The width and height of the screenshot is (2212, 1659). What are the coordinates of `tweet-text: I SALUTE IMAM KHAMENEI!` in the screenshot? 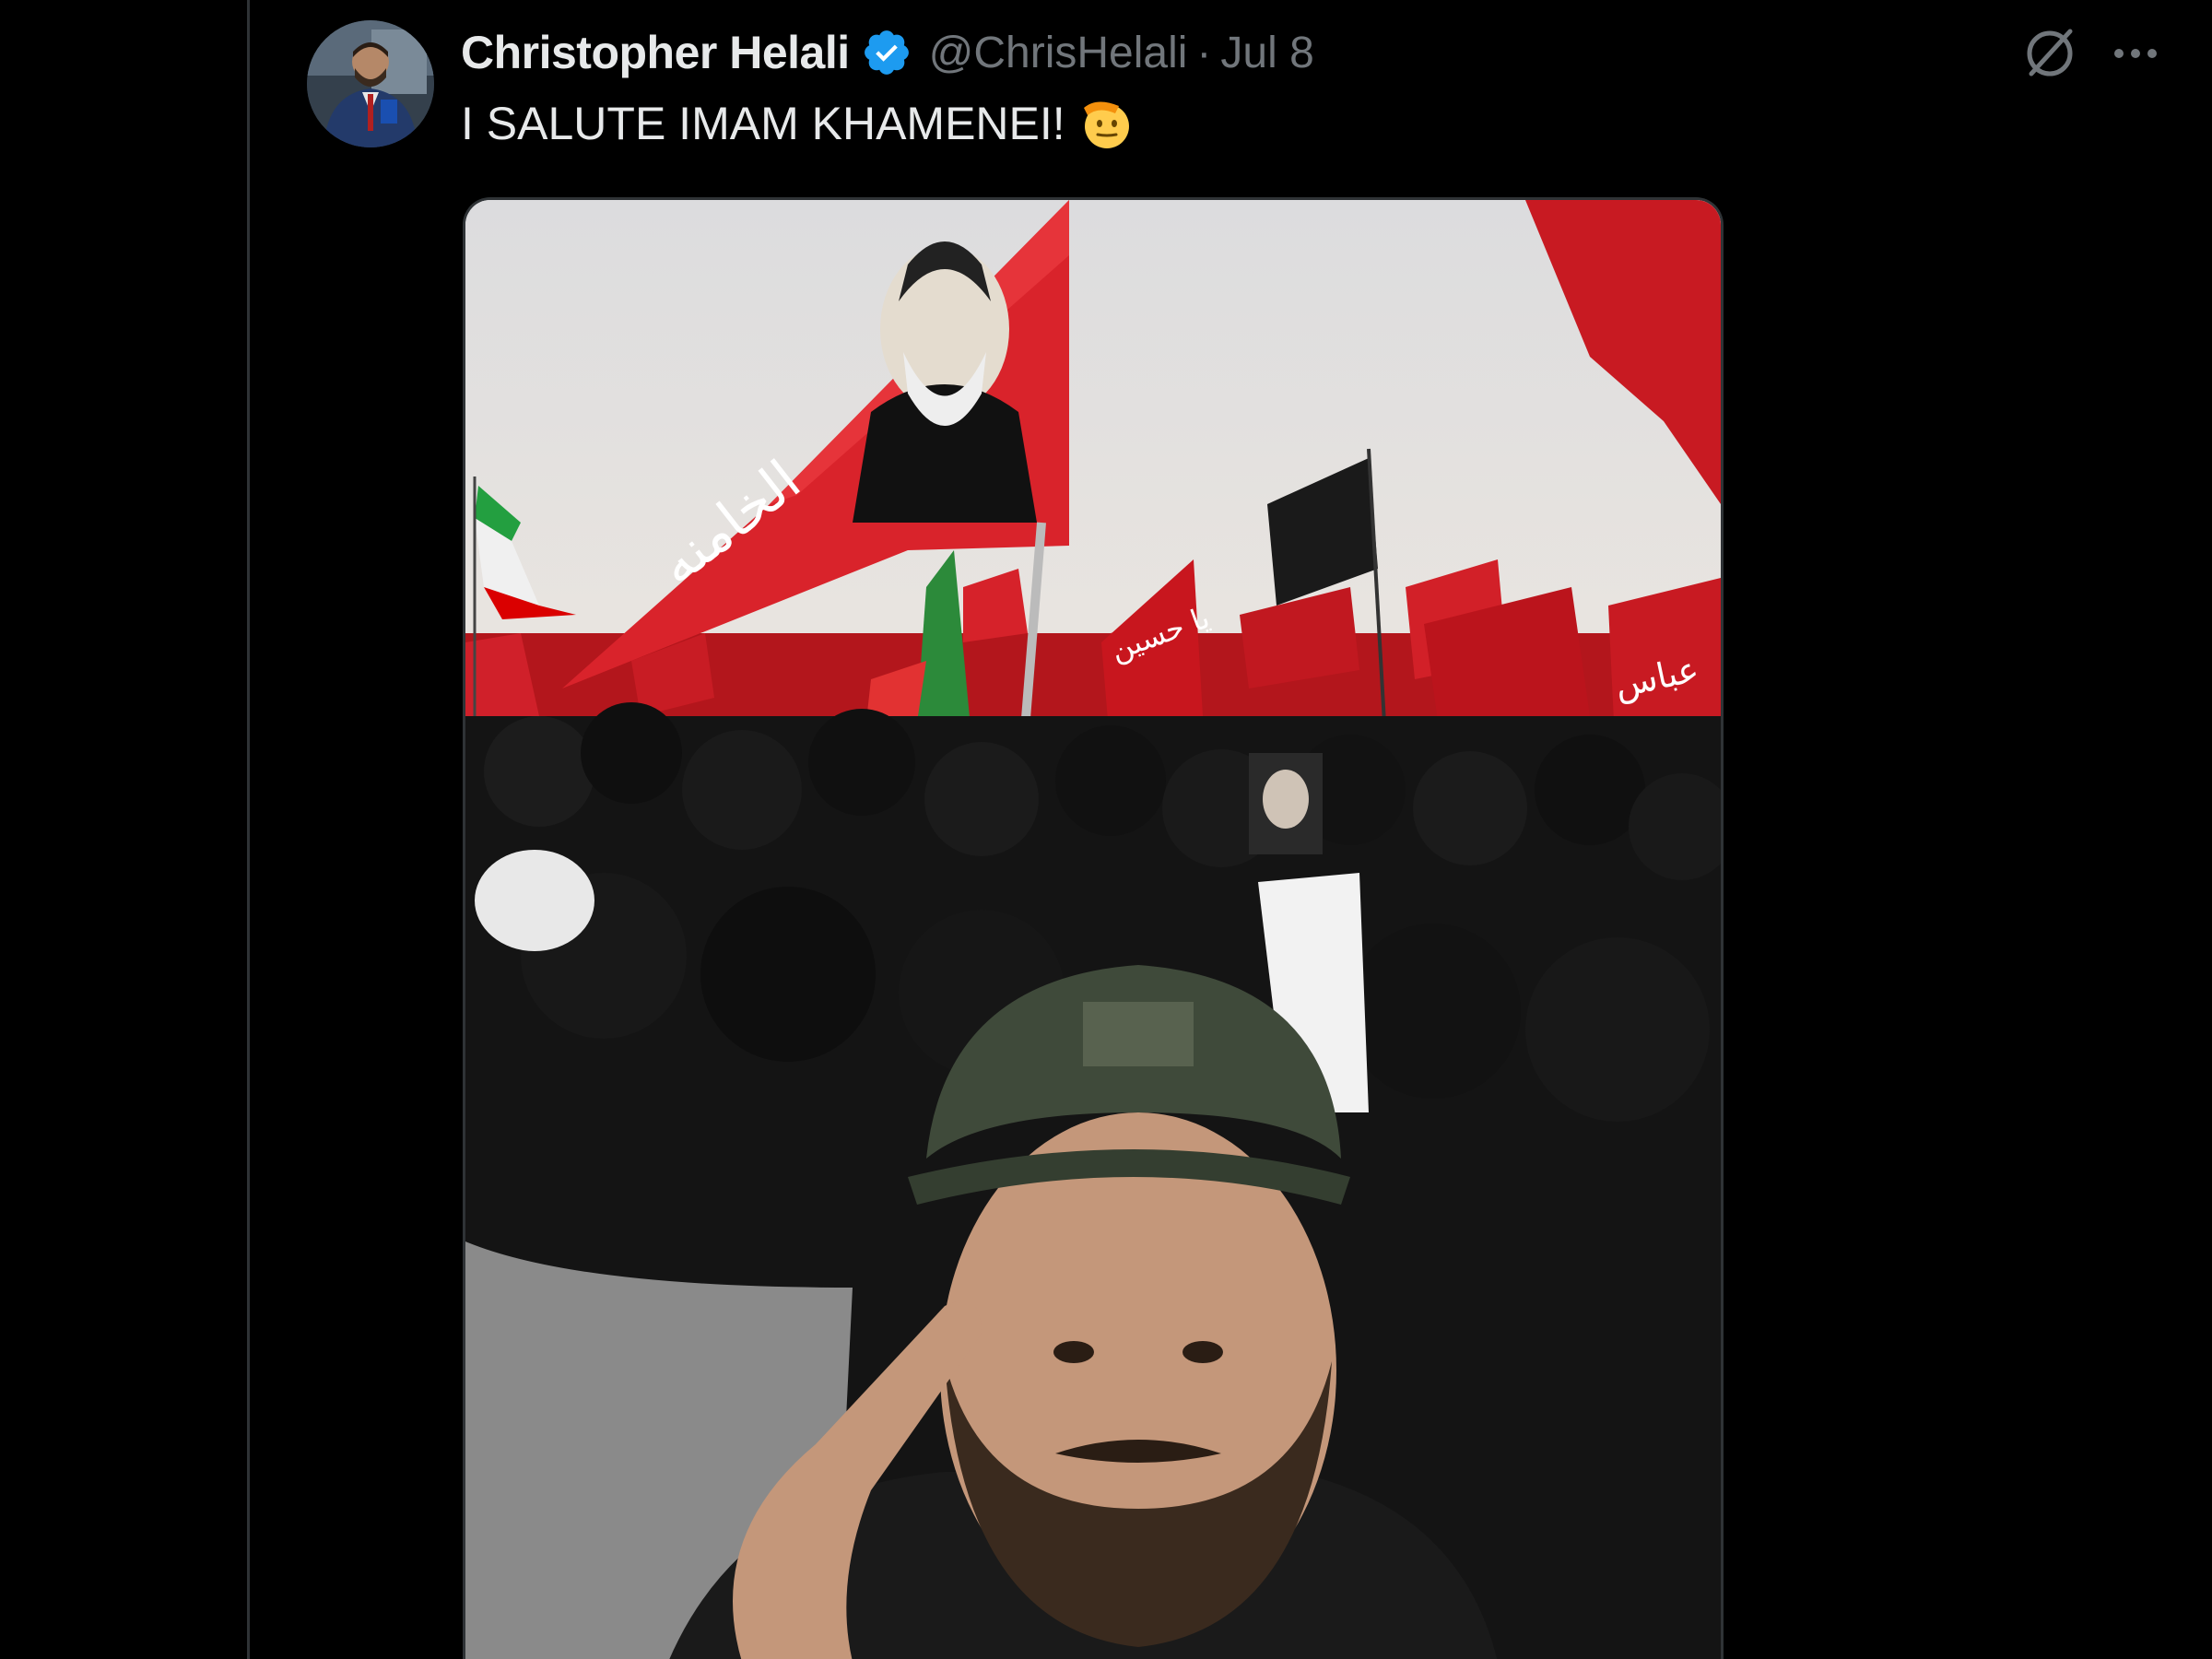 It's located at (798, 123).